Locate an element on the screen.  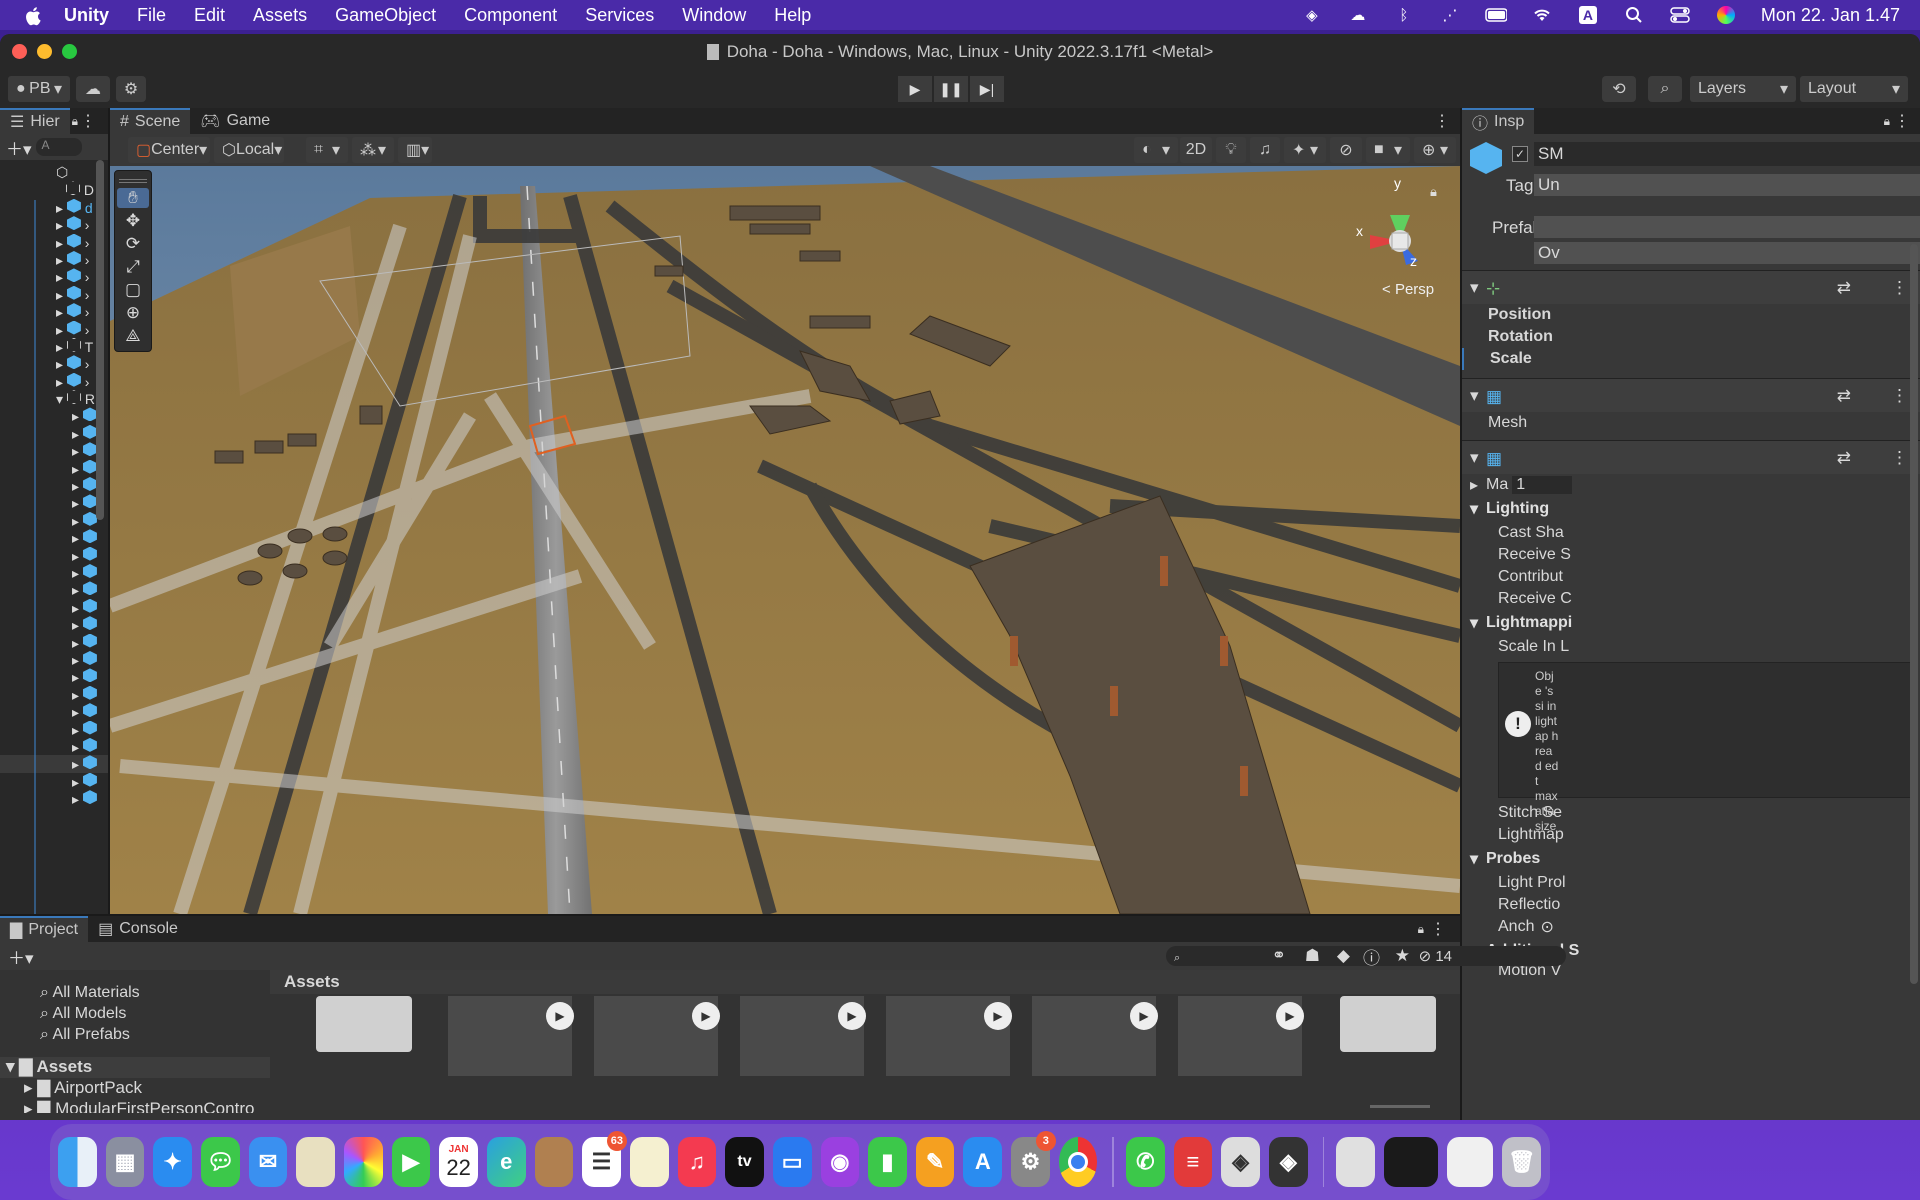
contribute-gi-label: Contribut is located at coordinates (1691, 577).